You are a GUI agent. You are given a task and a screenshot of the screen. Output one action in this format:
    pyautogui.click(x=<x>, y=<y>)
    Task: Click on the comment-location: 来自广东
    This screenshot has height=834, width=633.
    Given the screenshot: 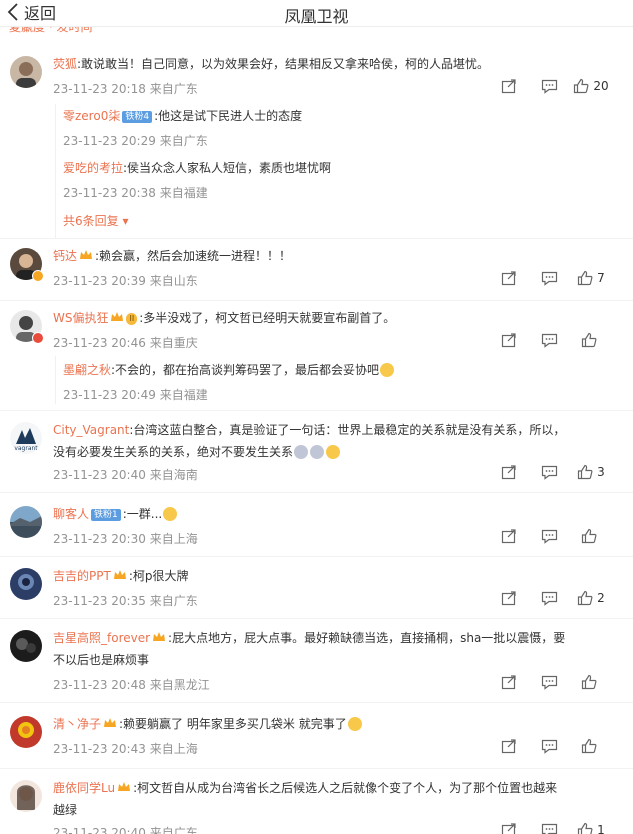 What is the action you would take?
    pyautogui.click(x=173, y=89)
    